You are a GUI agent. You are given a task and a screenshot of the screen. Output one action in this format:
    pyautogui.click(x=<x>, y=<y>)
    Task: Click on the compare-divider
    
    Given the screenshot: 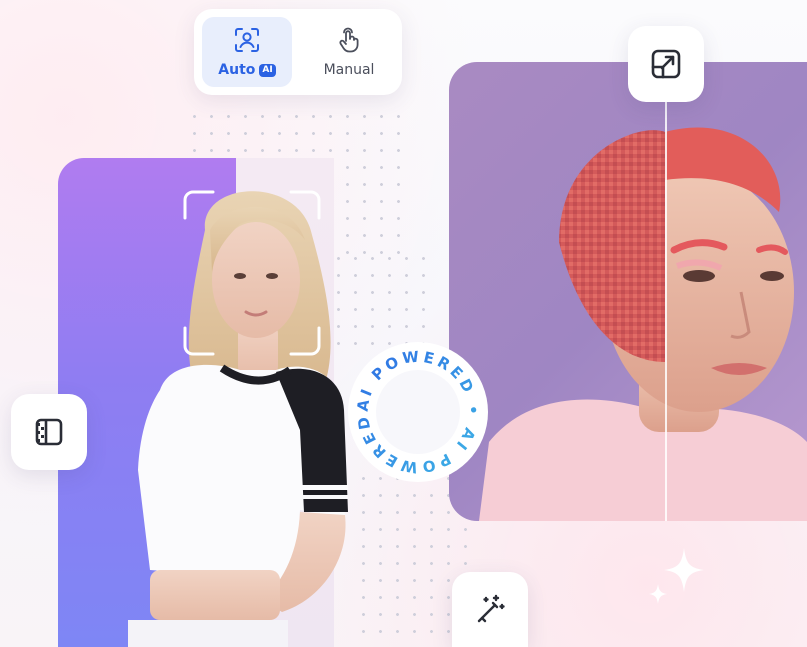 What is the action you would take?
    pyautogui.click(x=666, y=291)
    